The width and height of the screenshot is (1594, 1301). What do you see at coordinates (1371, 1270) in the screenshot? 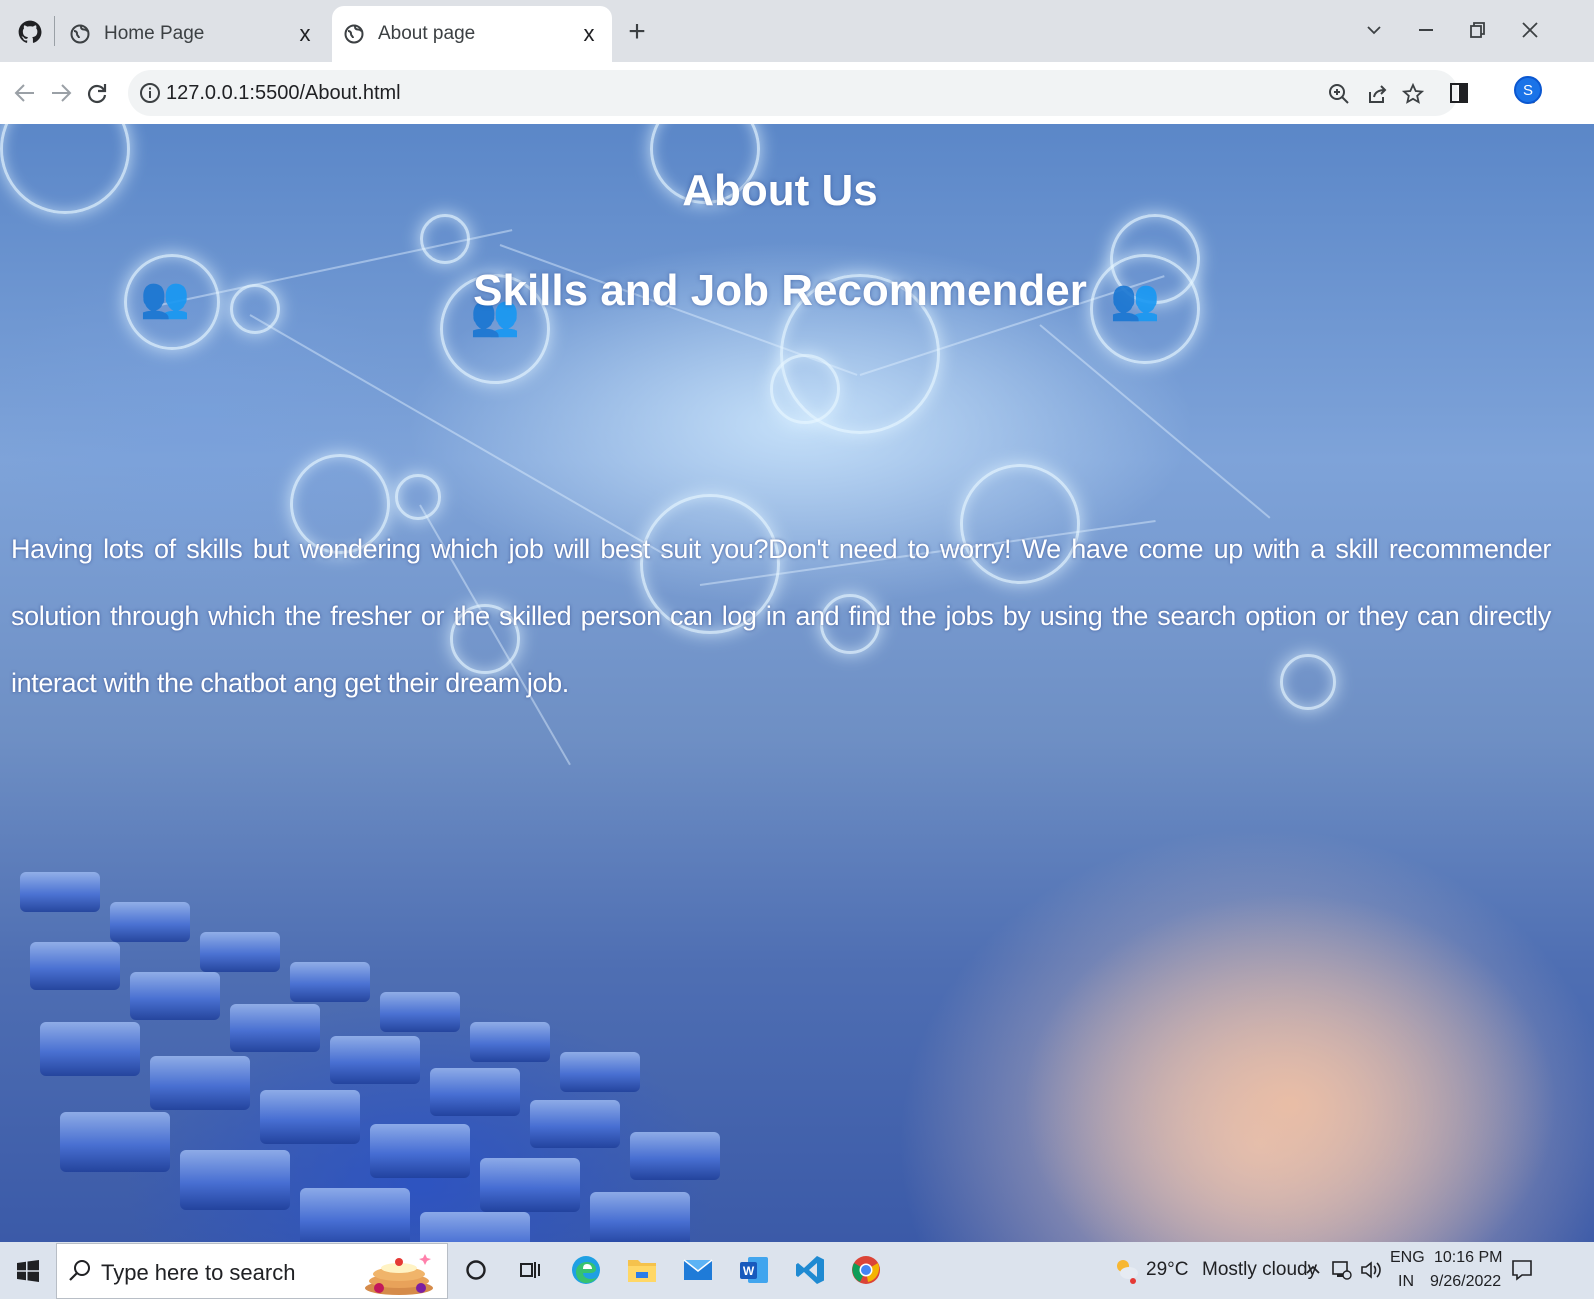
I see `volume-icon` at bounding box center [1371, 1270].